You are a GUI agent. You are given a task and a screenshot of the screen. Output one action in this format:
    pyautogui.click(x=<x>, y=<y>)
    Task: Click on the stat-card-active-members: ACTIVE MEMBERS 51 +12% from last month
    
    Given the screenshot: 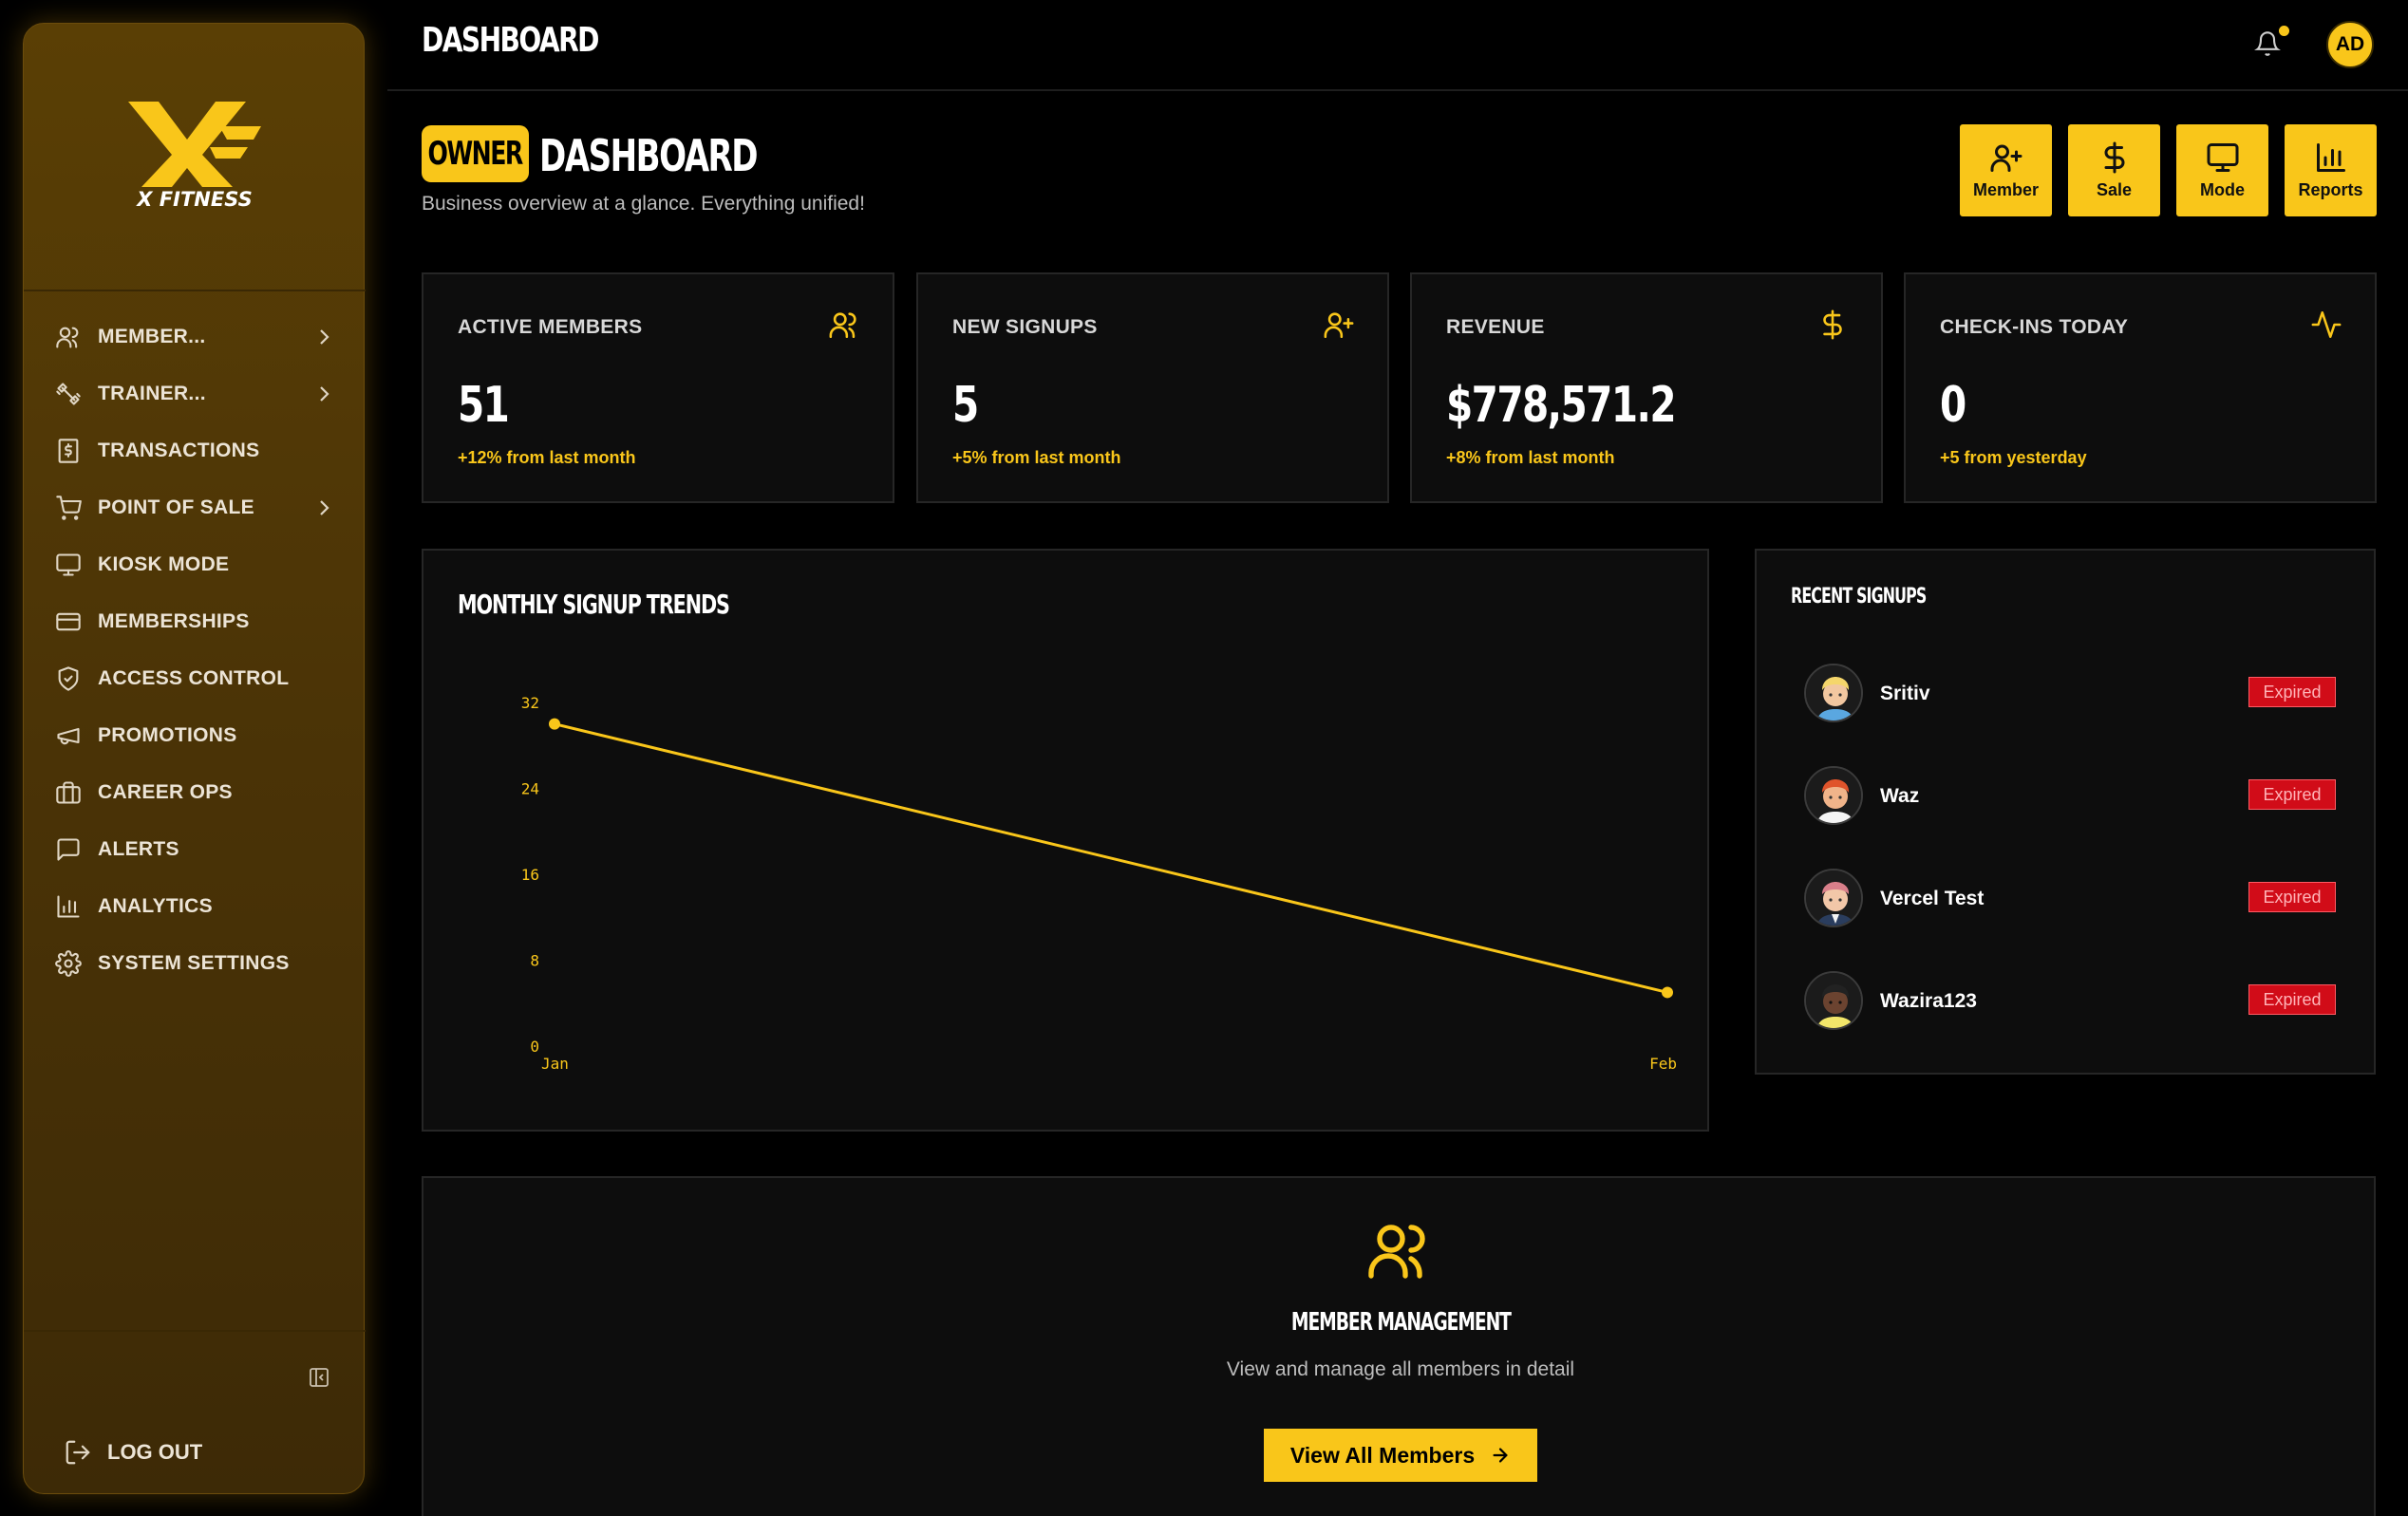 What is the action you would take?
    pyautogui.click(x=658, y=387)
    